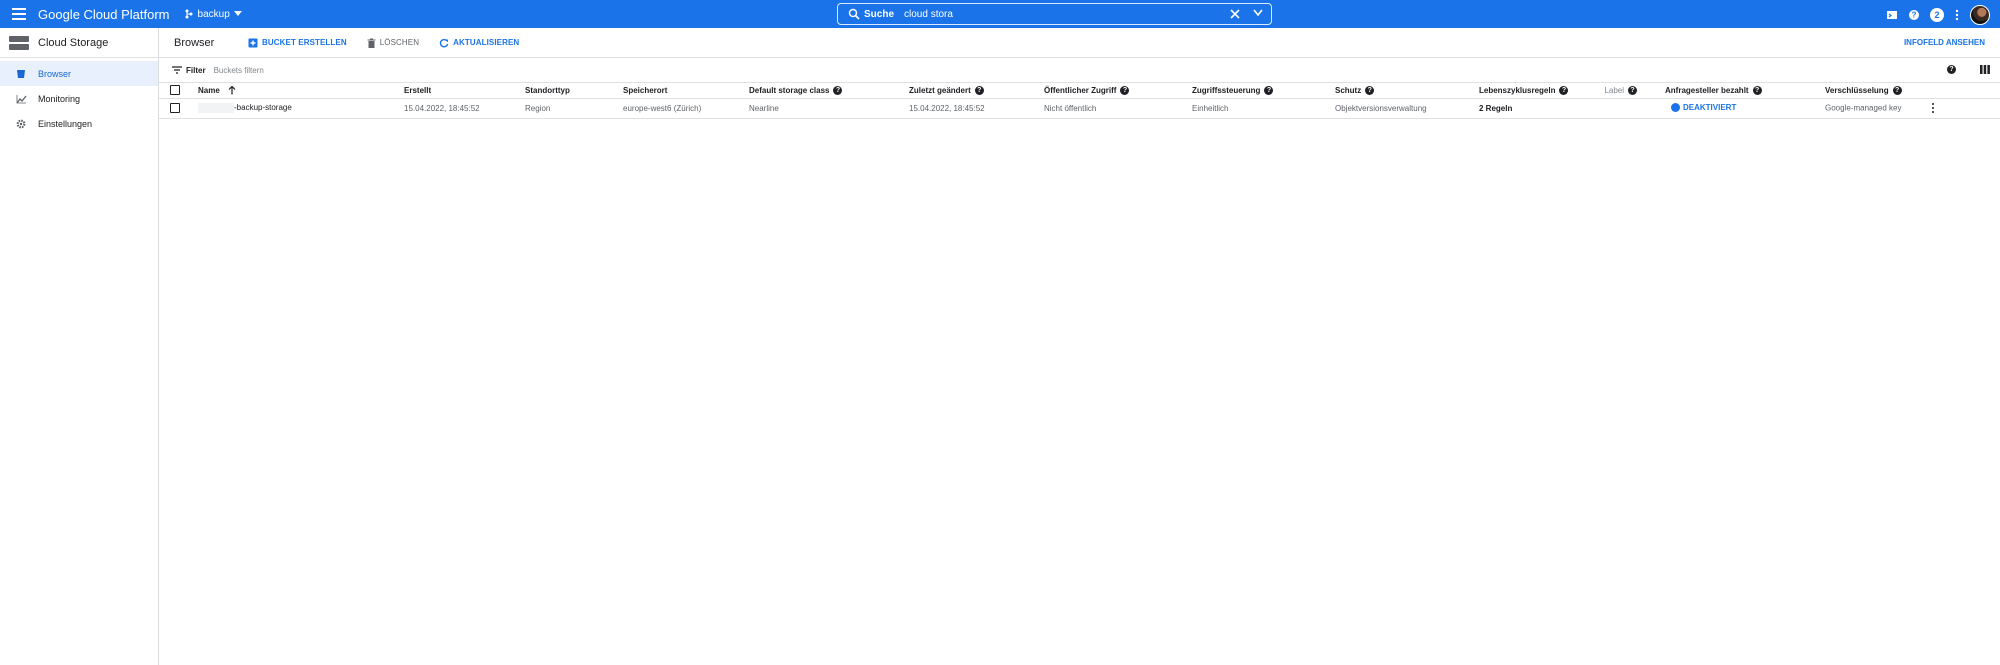 Image resolution: width=2000 pixels, height=665 pixels. Describe the element at coordinates (55, 73) in the screenshot. I see `sidebar-item-label: Browser` at that location.